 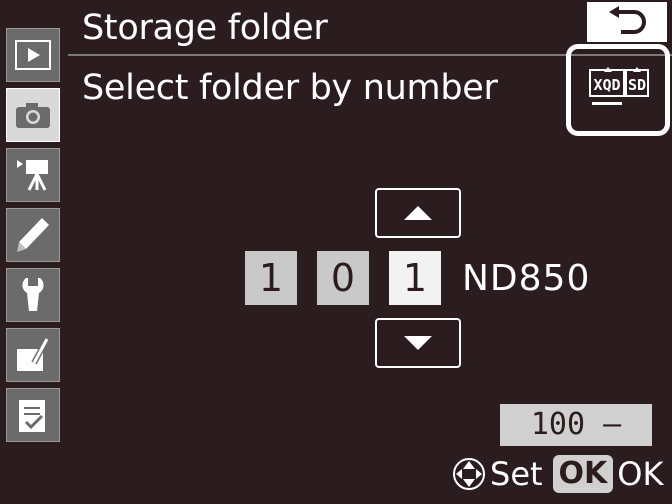 I want to click on photo-shooting-menu-tab, so click(x=33, y=115).